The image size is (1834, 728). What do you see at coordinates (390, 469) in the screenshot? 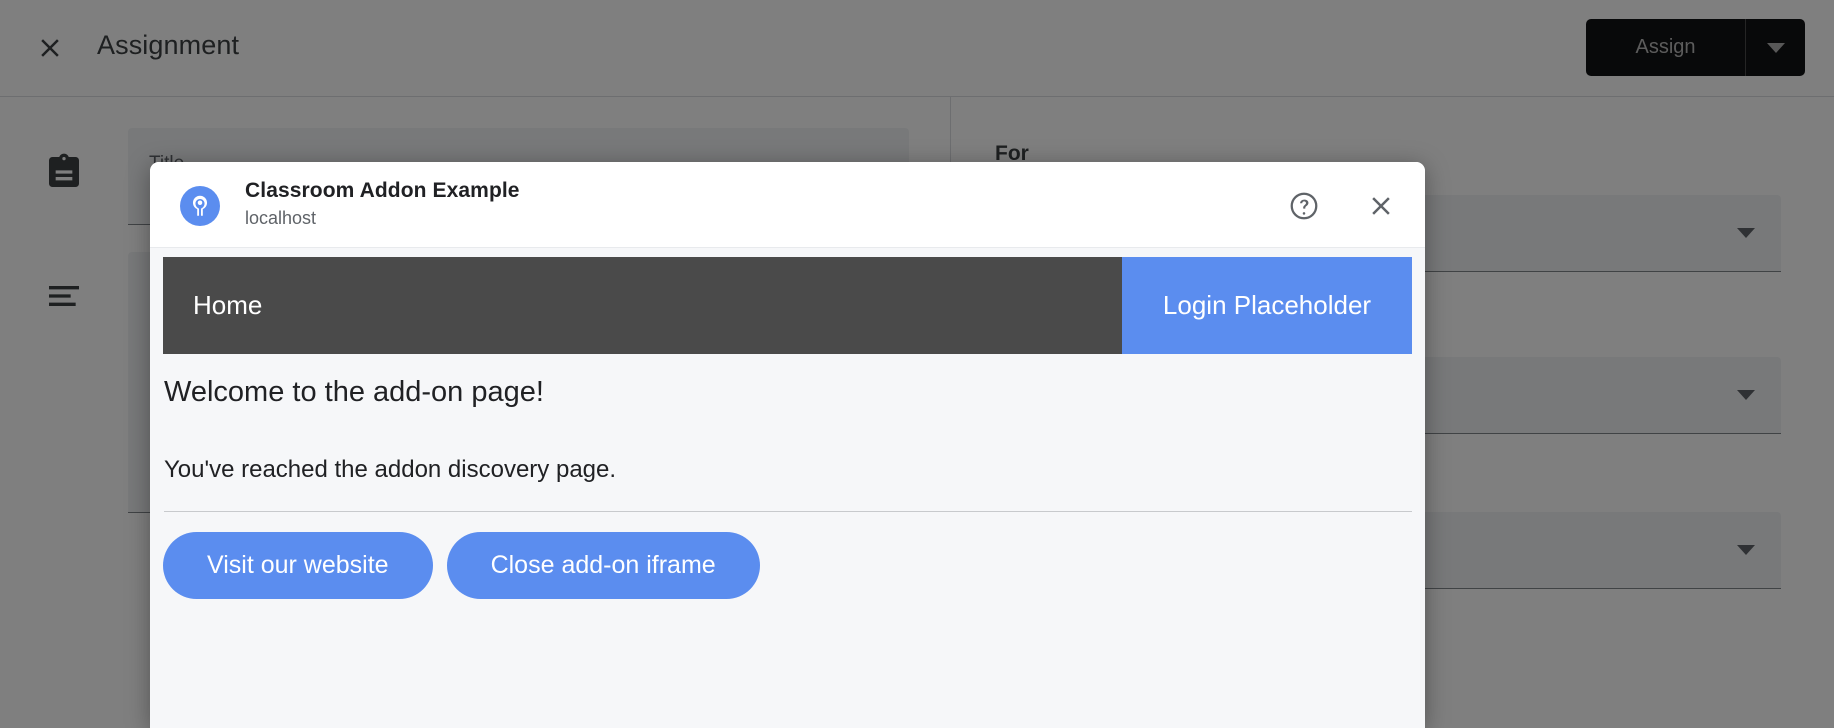
I see `addon-welcome-paragraph: You've reached the addon discovery page.` at bounding box center [390, 469].